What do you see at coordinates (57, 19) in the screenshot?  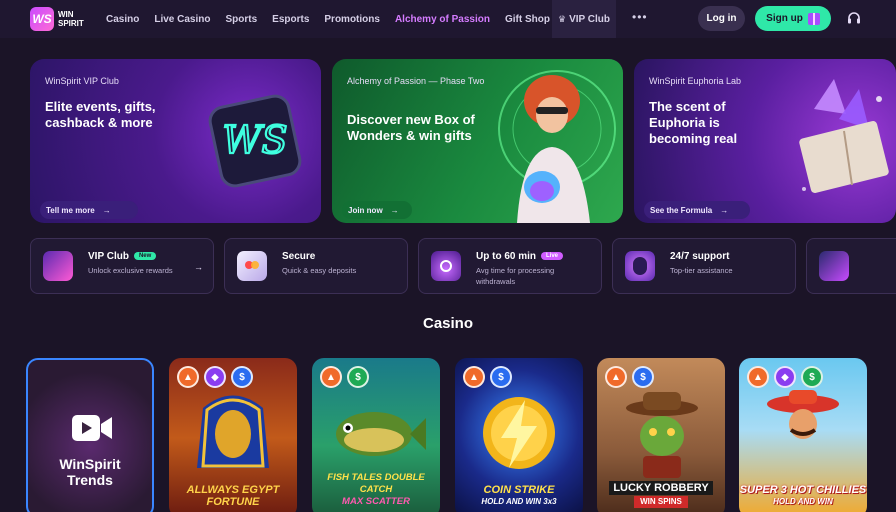 I see `logo: WS WIN SPIRIT` at bounding box center [57, 19].